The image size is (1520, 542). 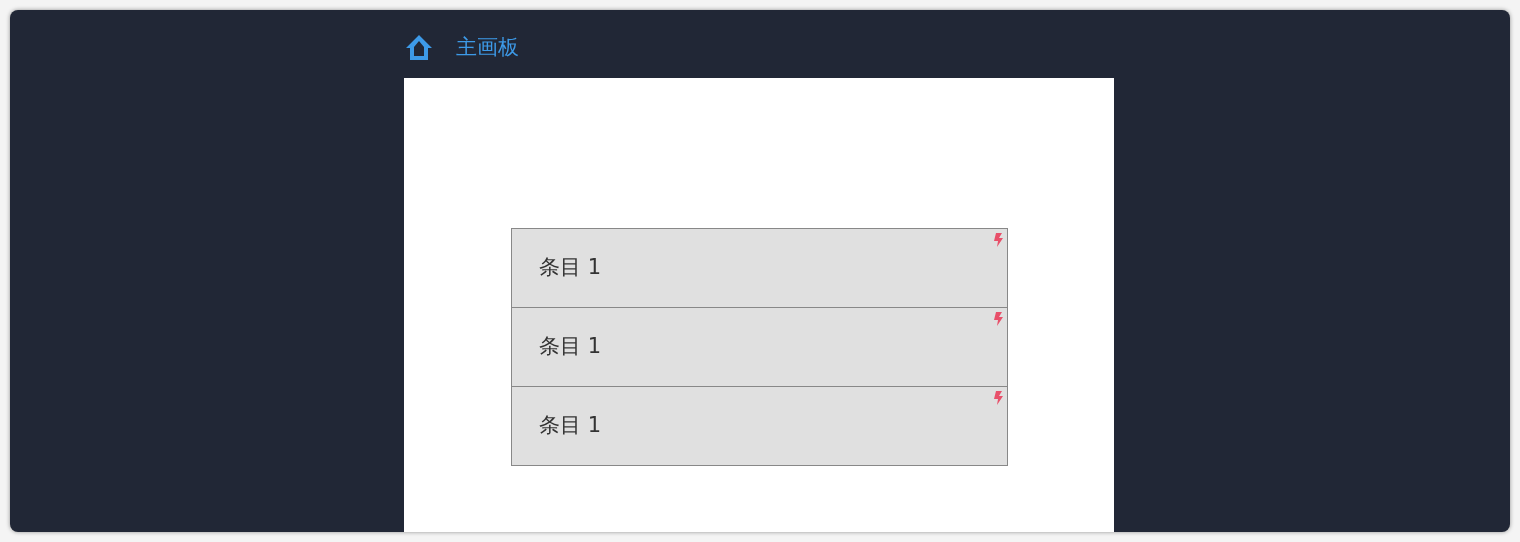 I want to click on home-icon, so click(x=419, y=48).